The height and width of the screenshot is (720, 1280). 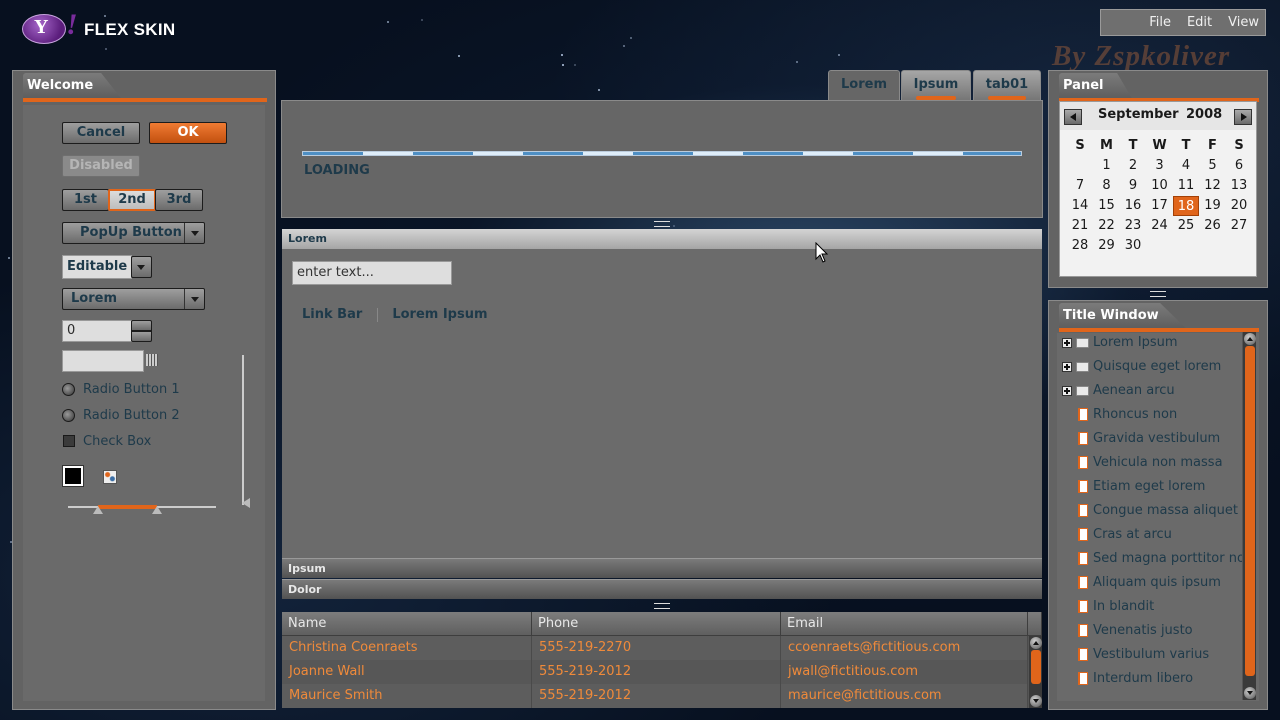 What do you see at coordinates (1152, 583) in the screenshot?
I see `tree-item: Aliquam quis ipsum` at bounding box center [1152, 583].